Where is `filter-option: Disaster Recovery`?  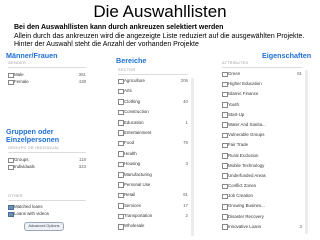
filter-option: Disaster Recovery is located at coordinates (262, 218).